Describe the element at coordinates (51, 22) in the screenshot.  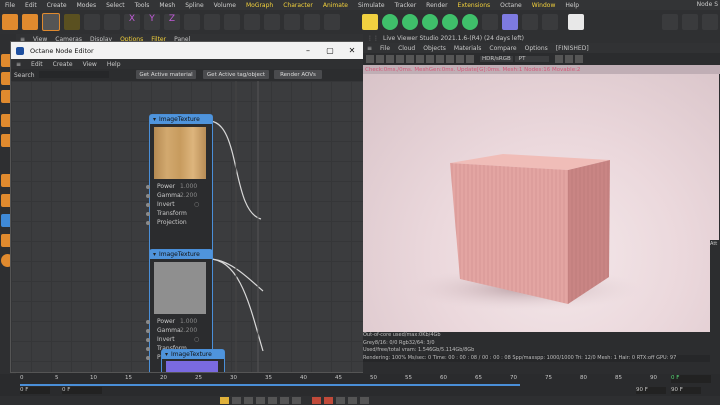
I see `select-icon` at that location.